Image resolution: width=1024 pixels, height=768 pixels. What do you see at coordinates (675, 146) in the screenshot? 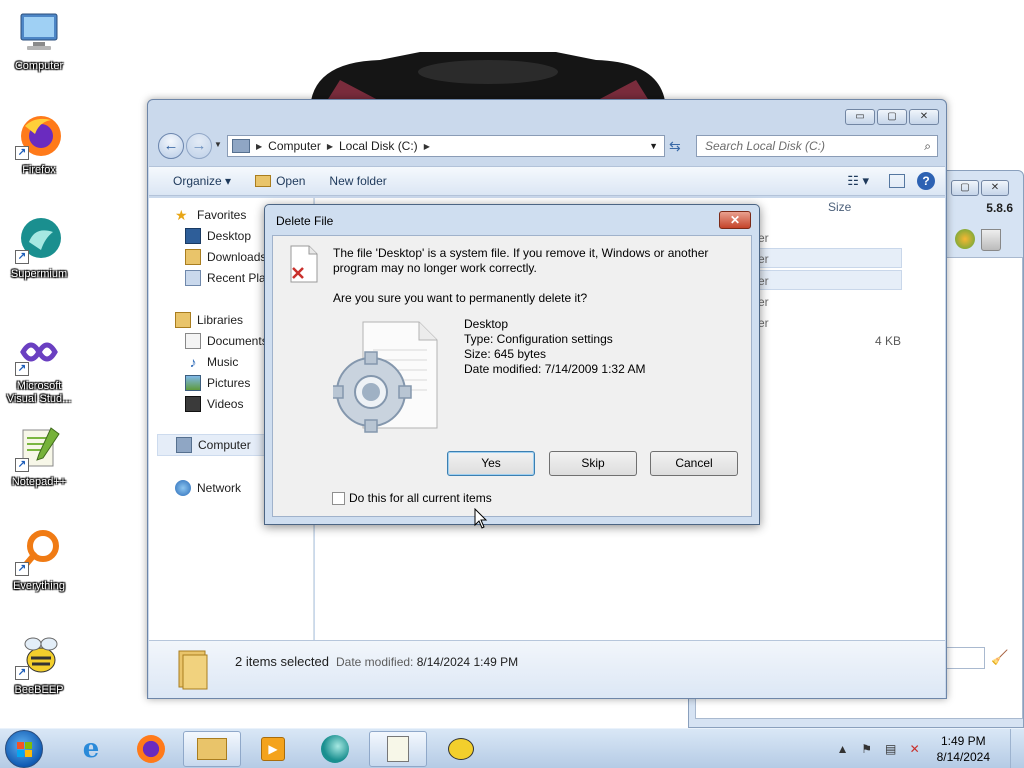
I see `refresh-icon: ⇆` at bounding box center [675, 146].